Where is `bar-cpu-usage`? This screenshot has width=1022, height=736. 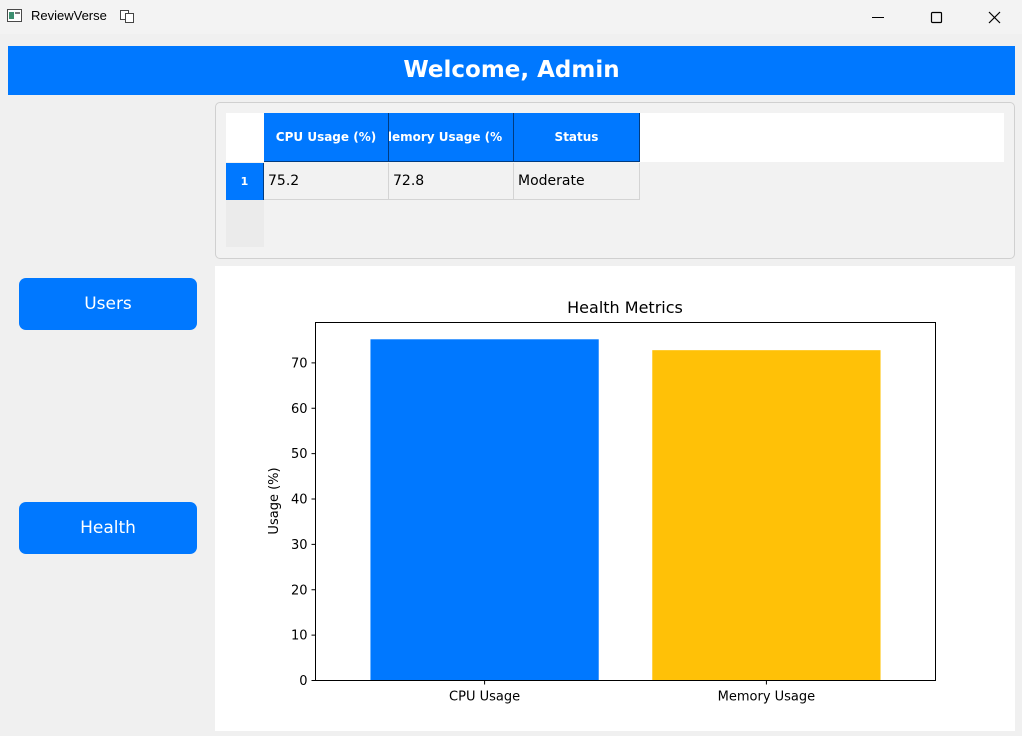
bar-cpu-usage is located at coordinates (484, 510).